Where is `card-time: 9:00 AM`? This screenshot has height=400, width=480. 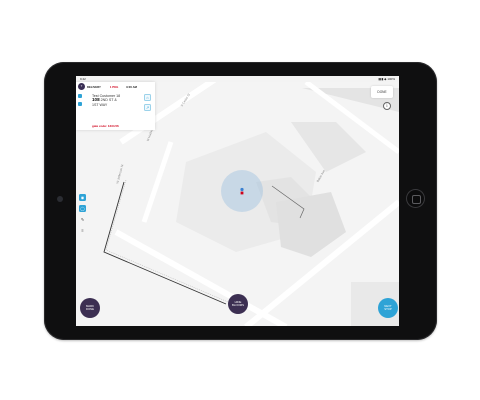 card-time: 9:00 AM is located at coordinates (131, 86).